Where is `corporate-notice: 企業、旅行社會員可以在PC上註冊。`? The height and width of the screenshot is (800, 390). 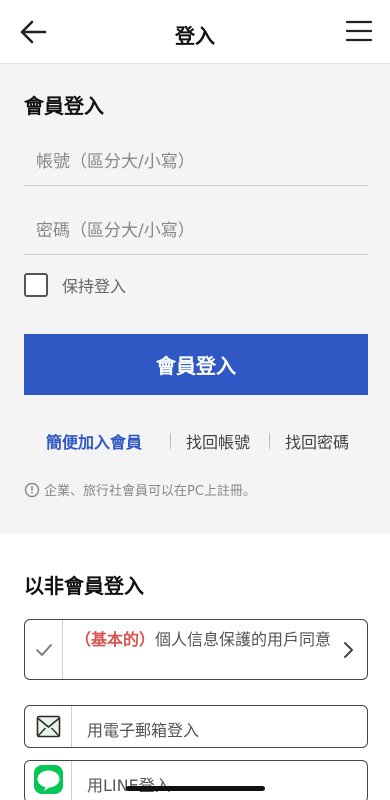
corporate-notice: 企業、旅行社會員可以在PC上註冊。 is located at coordinates (140, 489).